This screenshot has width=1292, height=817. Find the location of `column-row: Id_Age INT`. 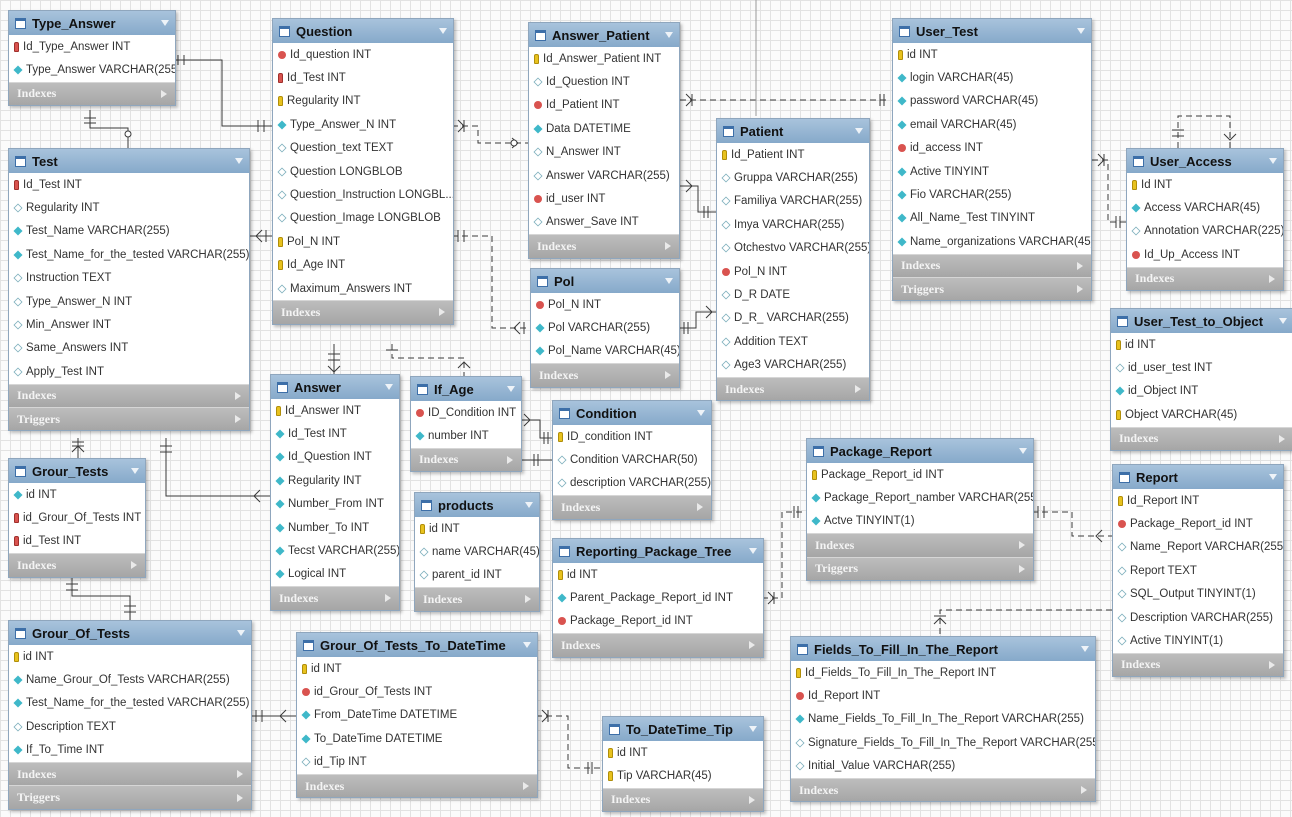

column-row: Id_Age INT is located at coordinates (363, 265).